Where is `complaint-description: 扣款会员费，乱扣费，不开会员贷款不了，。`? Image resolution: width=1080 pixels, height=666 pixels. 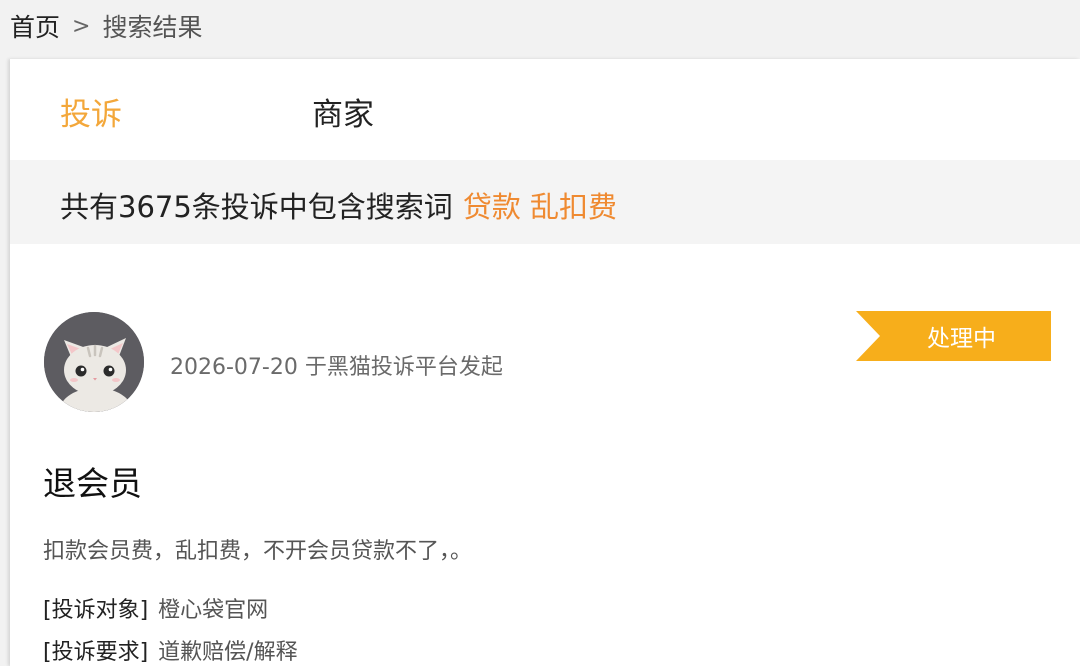
complaint-description: 扣款会员费，乱扣费，不开会员贷款不了，。 is located at coordinates (258, 551).